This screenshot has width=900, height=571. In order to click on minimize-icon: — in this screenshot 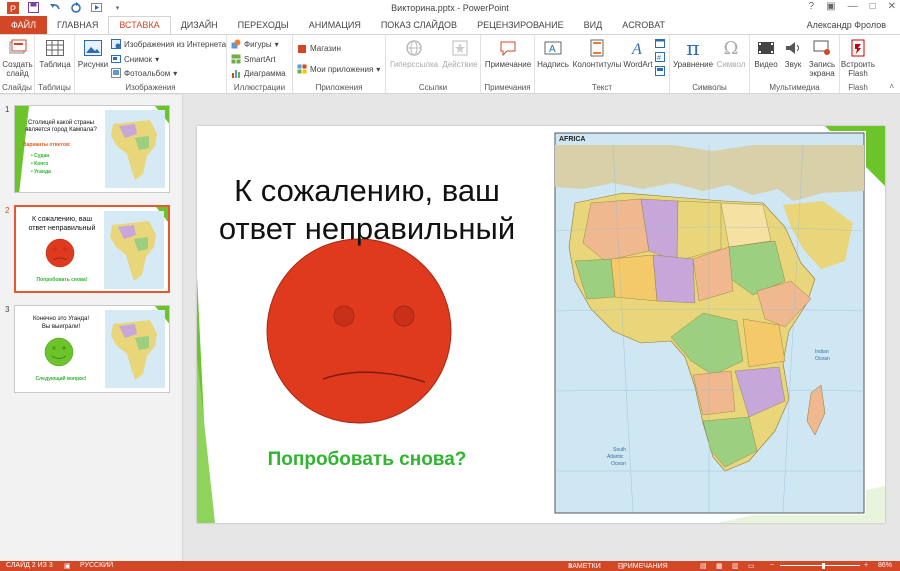, I will do `click(853, 6)`.